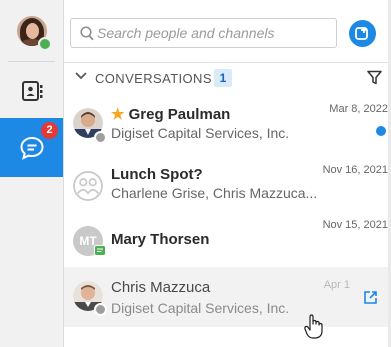  I want to click on filter-icon, so click(374, 77).